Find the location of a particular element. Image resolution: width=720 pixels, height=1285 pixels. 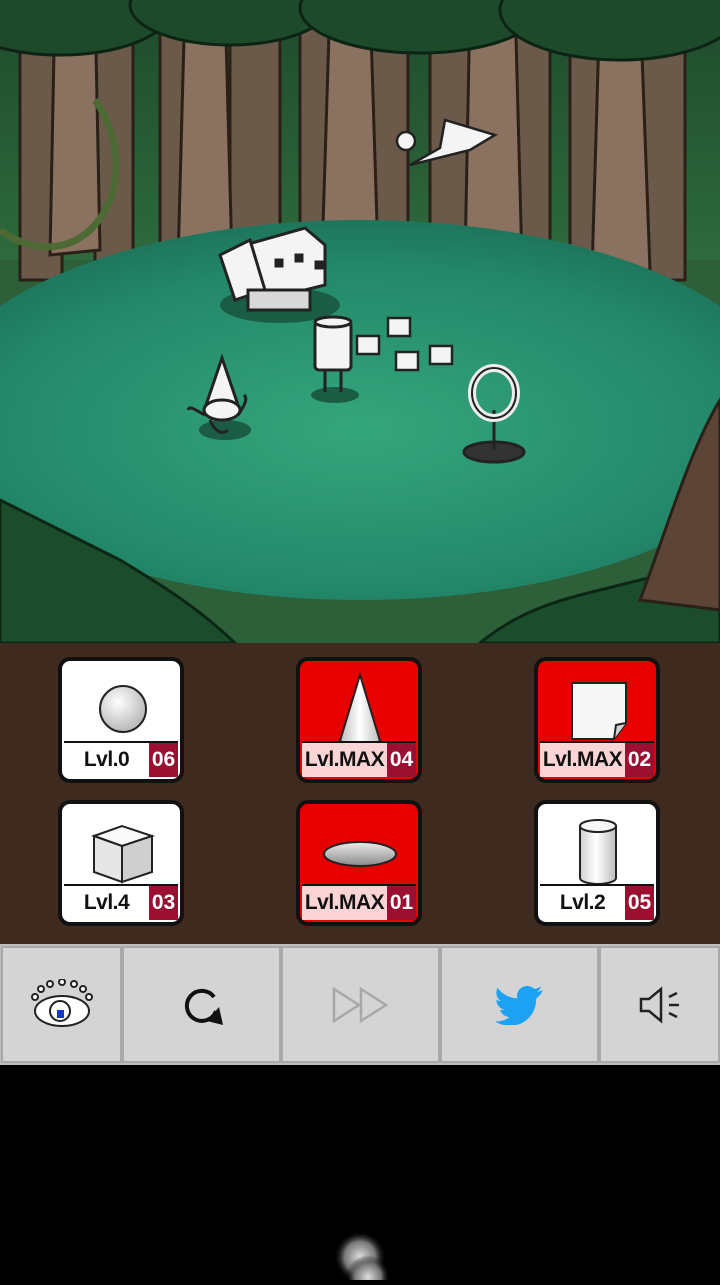

speaker-icon is located at coordinates (659, 1004).